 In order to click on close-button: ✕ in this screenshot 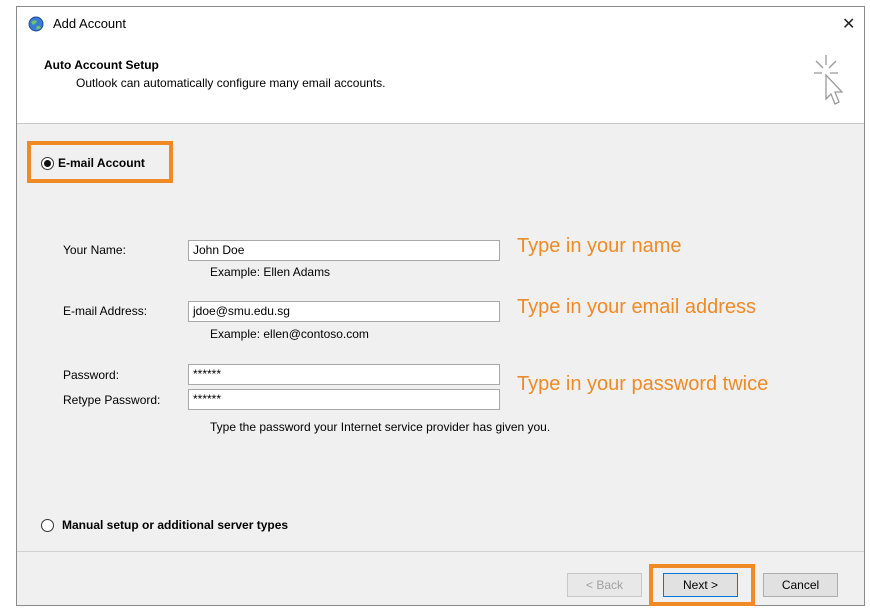, I will do `click(849, 23)`.